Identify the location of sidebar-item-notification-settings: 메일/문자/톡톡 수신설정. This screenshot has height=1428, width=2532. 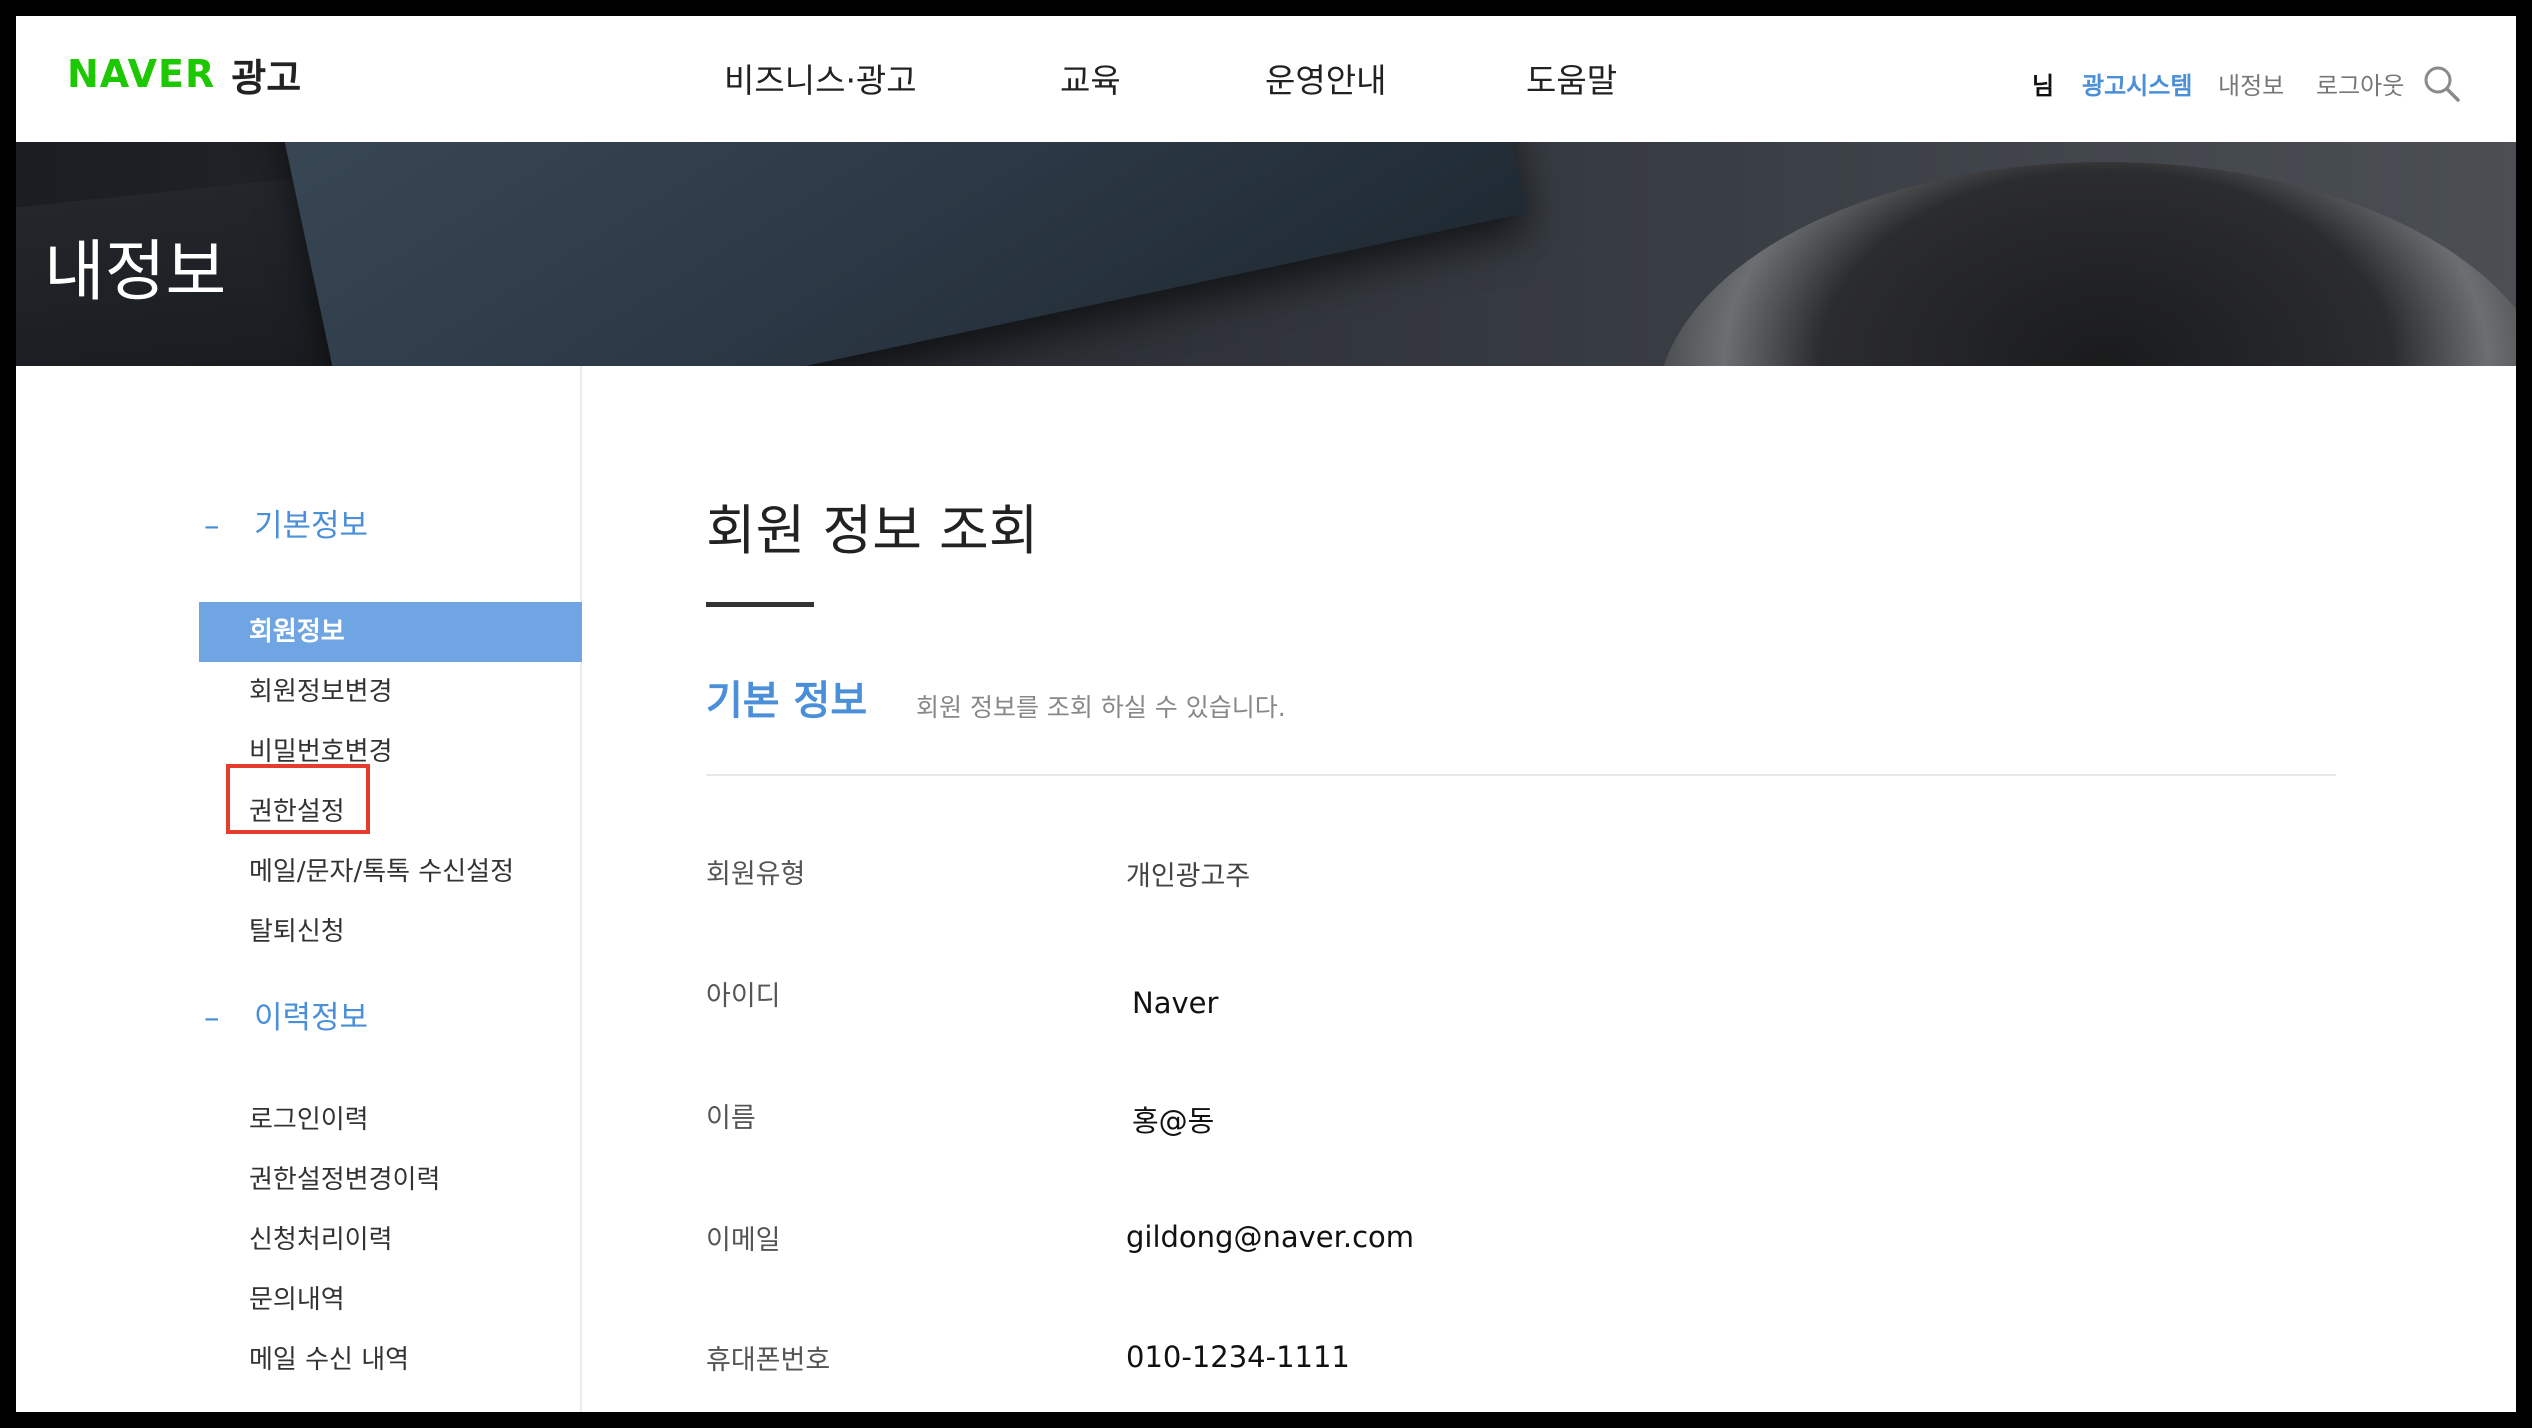
(390, 872).